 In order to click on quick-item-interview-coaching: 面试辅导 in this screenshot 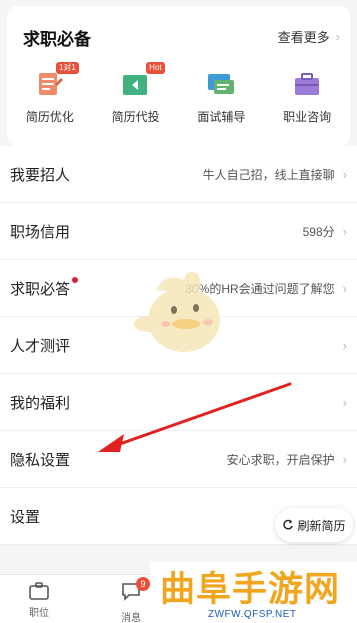, I will do `click(222, 100)`.